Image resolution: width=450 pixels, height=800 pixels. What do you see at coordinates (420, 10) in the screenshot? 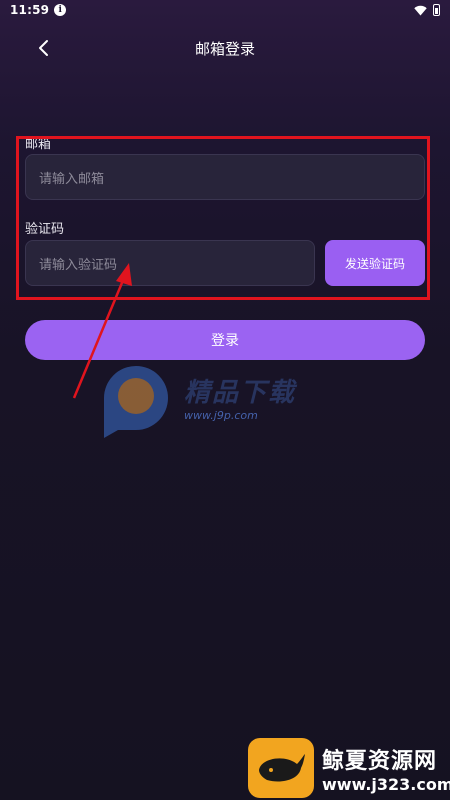
I see `wifi-icon` at bounding box center [420, 10].